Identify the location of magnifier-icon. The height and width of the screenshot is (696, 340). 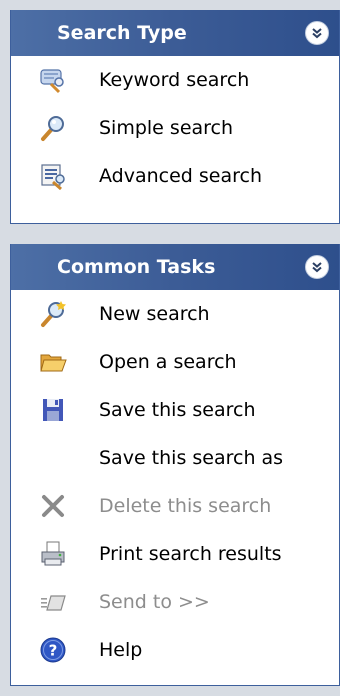
(53, 128).